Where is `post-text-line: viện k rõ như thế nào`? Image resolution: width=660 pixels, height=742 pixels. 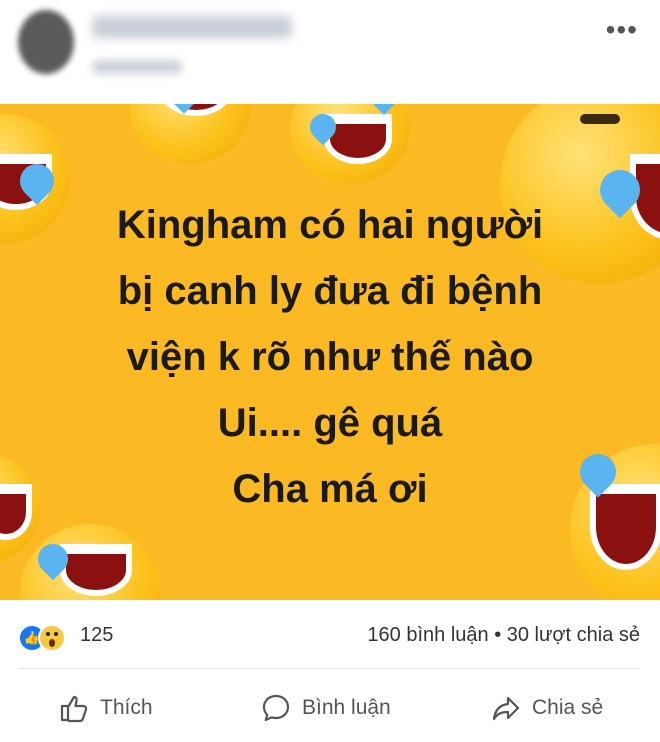 post-text-line: viện k rõ như thế nào is located at coordinates (330, 357).